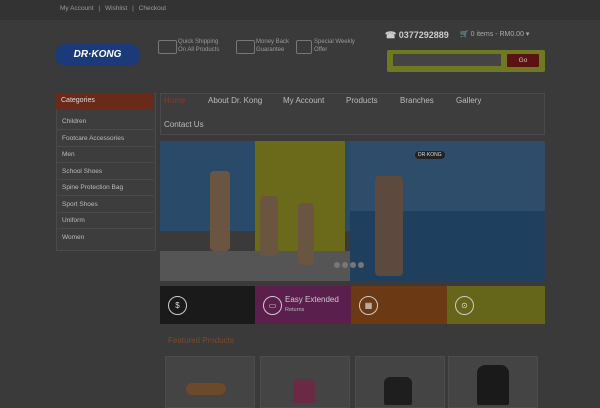 Image resolution: width=600 pixels, height=408 pixels. I want to click on nav-home: Home, so click(174, 100).